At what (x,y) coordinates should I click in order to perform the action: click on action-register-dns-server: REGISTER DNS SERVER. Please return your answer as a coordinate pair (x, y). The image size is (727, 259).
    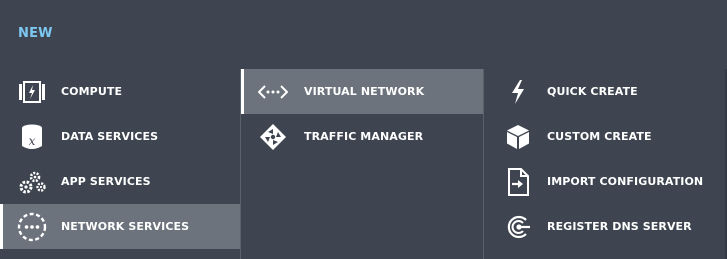
    Looking at the image, I should click on (605, 226).